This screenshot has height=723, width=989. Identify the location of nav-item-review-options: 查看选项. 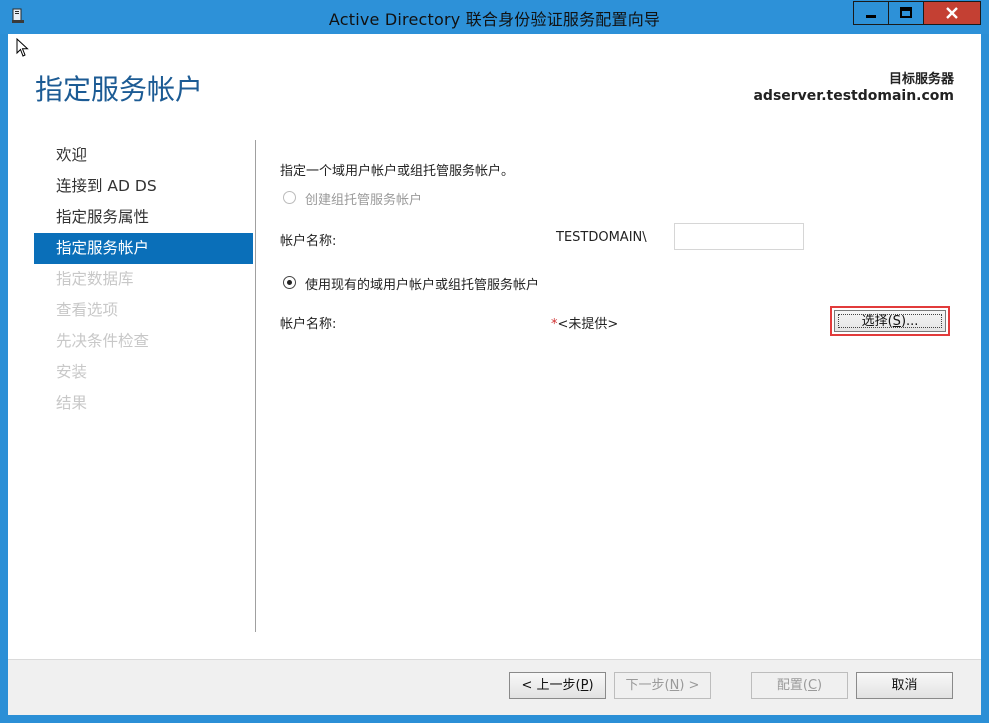
(87, 310).